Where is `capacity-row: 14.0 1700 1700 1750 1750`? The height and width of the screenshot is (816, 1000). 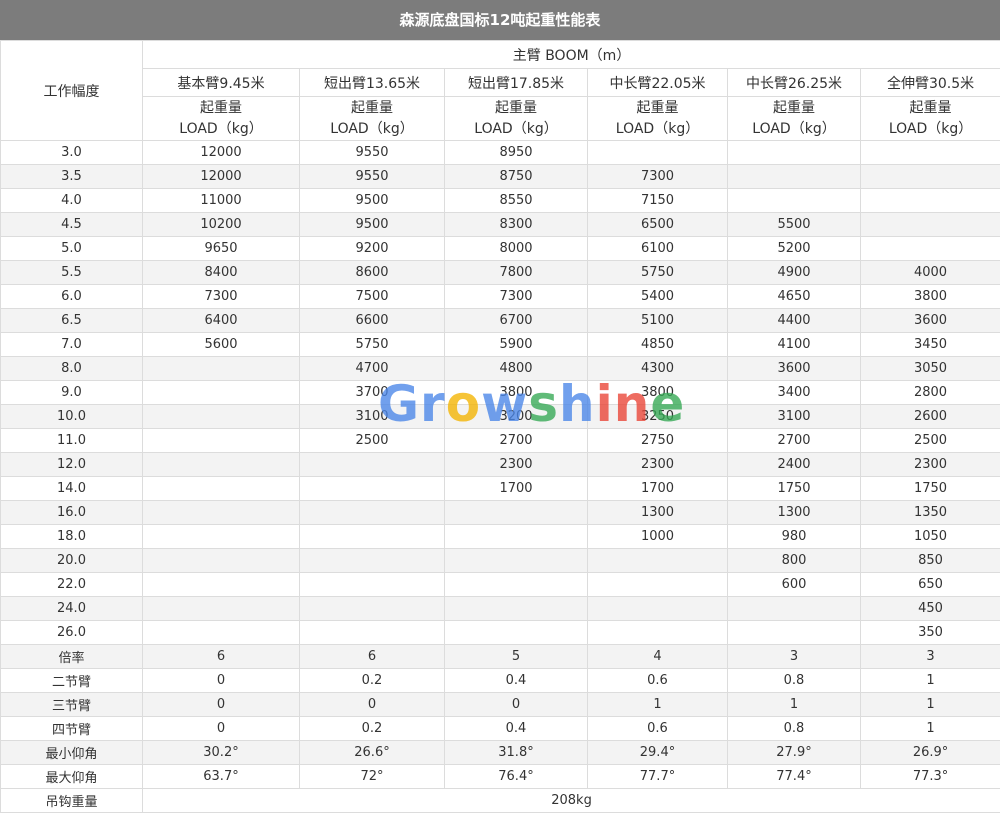 capacity-row: 14.0 1700 1700 1750 1750 is located at coordinates (500, 488).